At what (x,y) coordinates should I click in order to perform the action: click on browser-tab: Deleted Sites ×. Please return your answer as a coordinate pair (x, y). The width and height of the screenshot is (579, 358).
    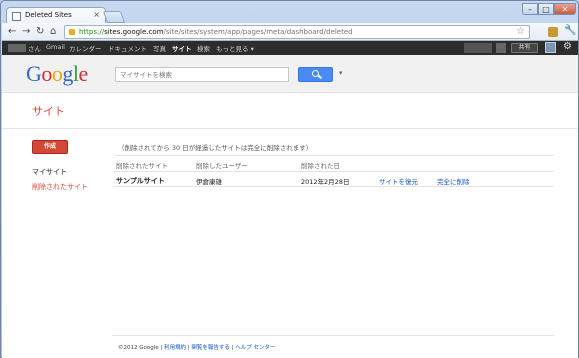
    Looking at the image, I should click on (56, 15).